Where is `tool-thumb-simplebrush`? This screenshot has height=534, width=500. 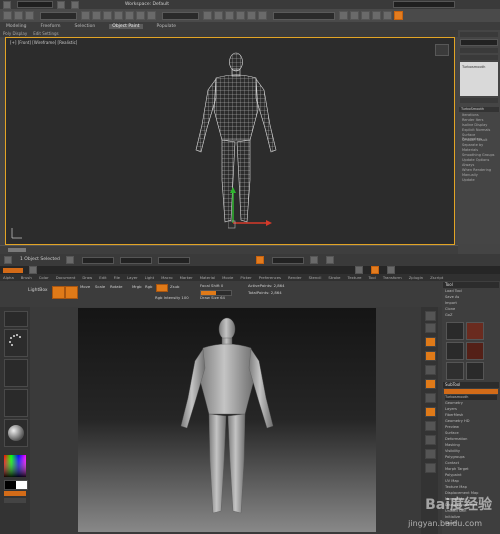
tool-thumb-simplebrush is located at coordinates (455, 371).